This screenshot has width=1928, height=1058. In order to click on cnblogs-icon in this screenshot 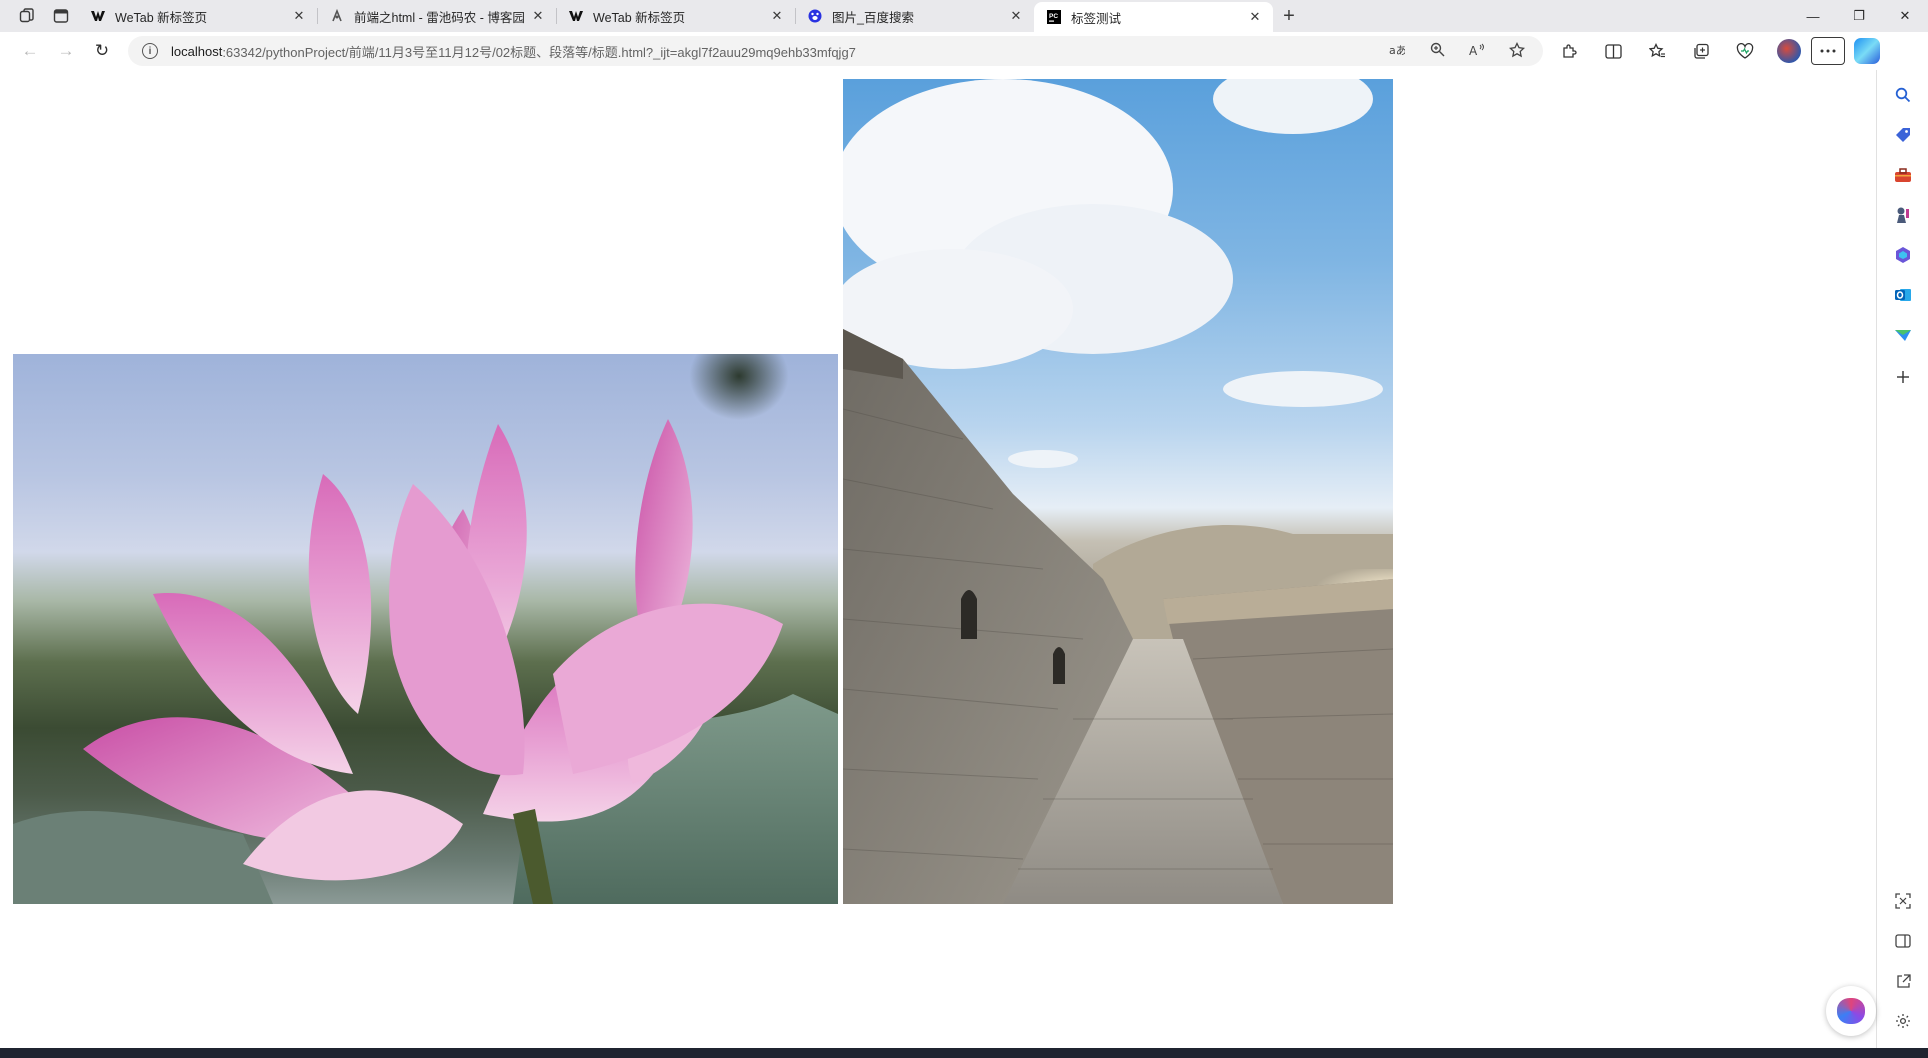, I will do `click(337, 16)`.